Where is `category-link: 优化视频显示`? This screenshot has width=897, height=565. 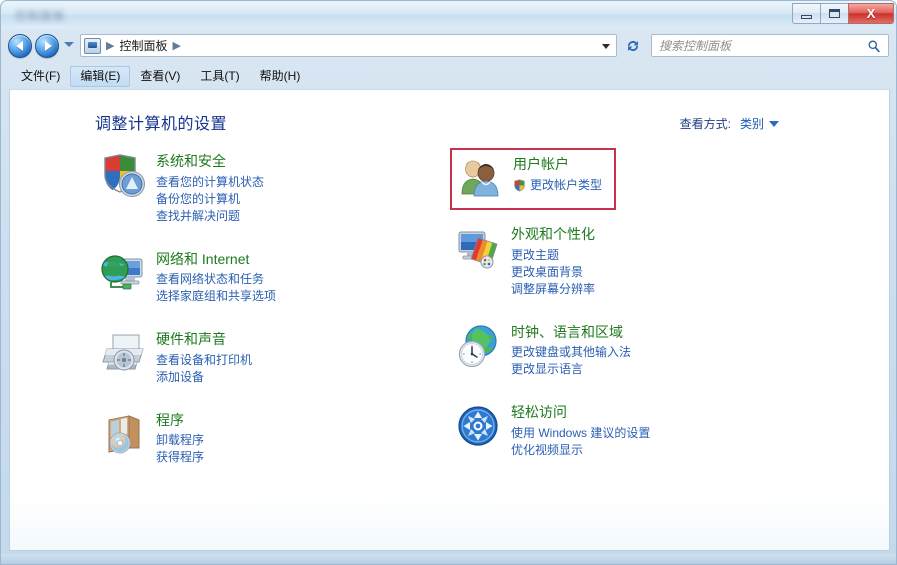
category-link: 优化视频显示 is located at coordinates (580, 450).